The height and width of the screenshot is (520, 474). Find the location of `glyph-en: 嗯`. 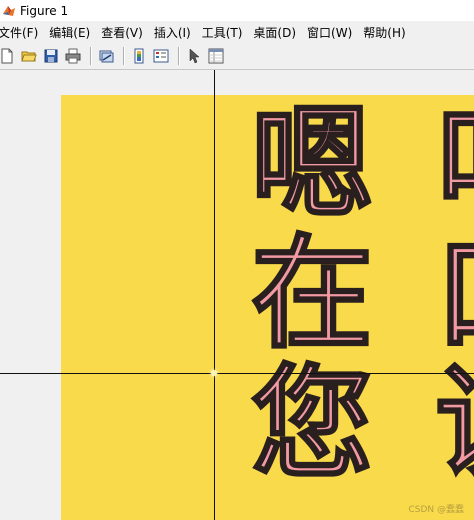

glyph-en: 嗯 is located at coordinates (312, 165).